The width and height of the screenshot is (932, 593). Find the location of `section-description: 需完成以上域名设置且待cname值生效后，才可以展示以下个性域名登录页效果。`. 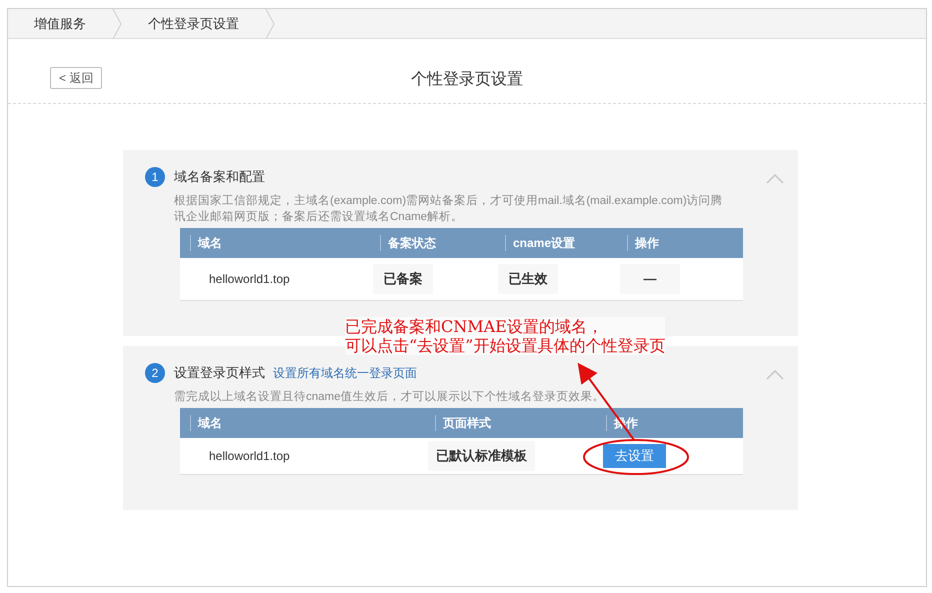

section-description: 需完成以上域名设置且待cname值生效后，才可以展示以下个性域名登录页效果。 is located at coordinates (390, 397).